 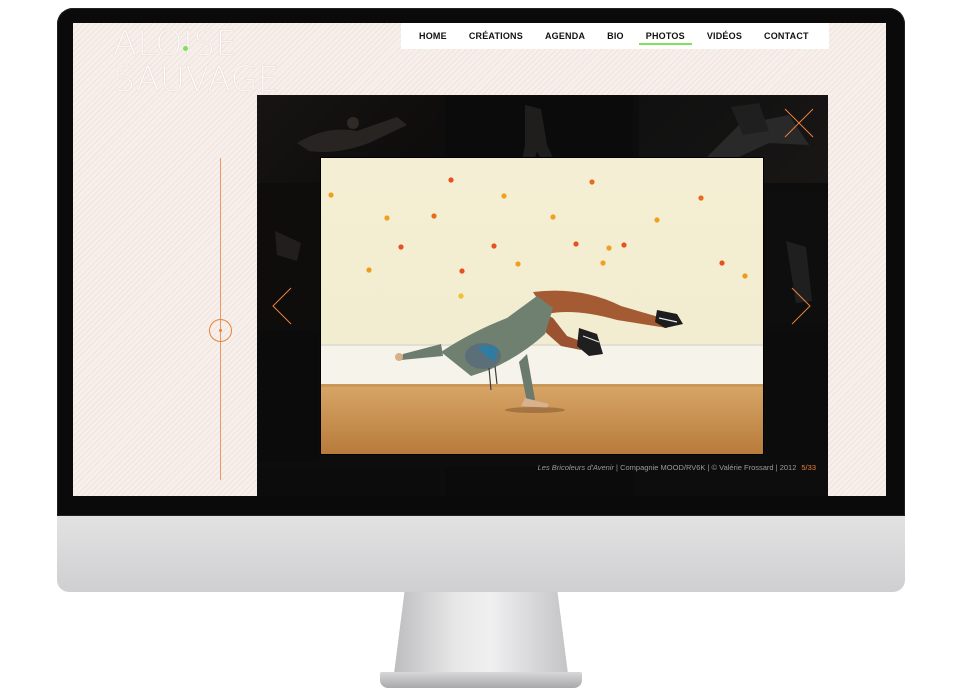 What do you see at coordinates (282, 306) in the screenshot?
I see `chevron-left-icon` at bounding box center [282, 306].